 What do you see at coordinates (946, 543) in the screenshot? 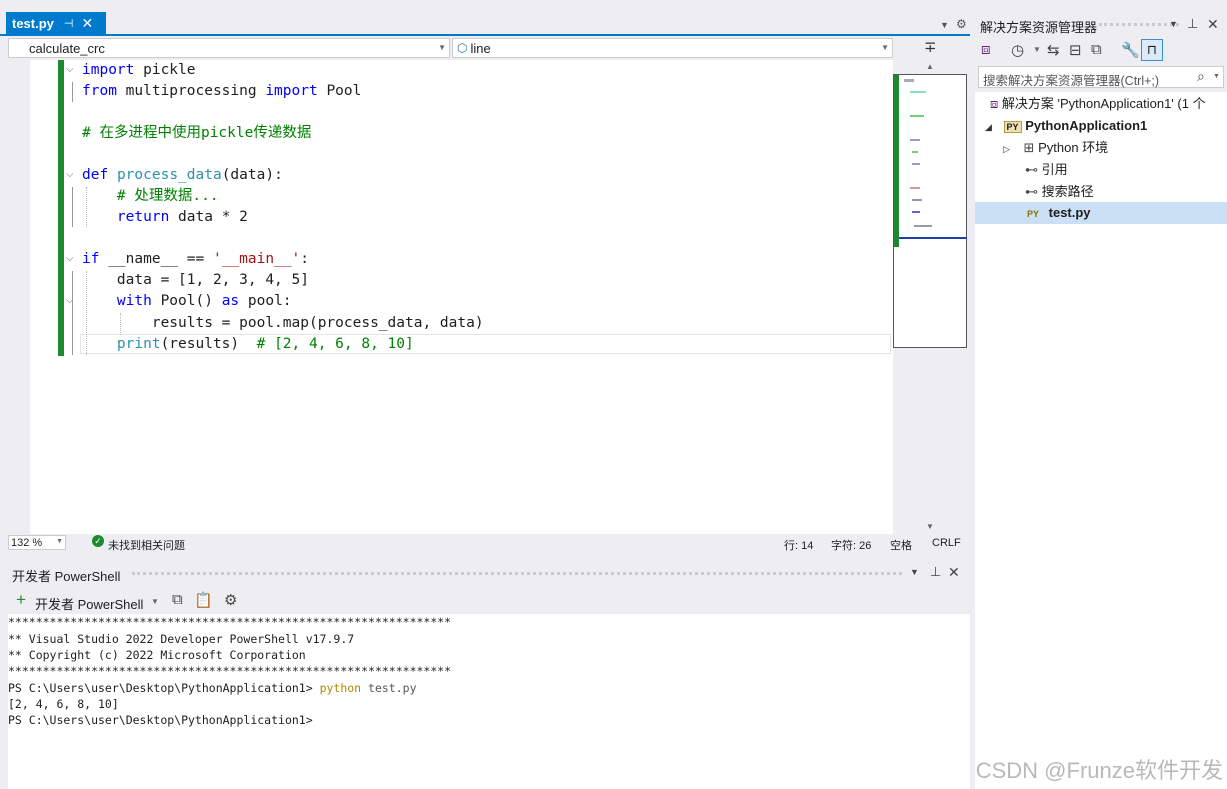
I see `eol-indicator: CRLF` at bounding box center [946, 543].